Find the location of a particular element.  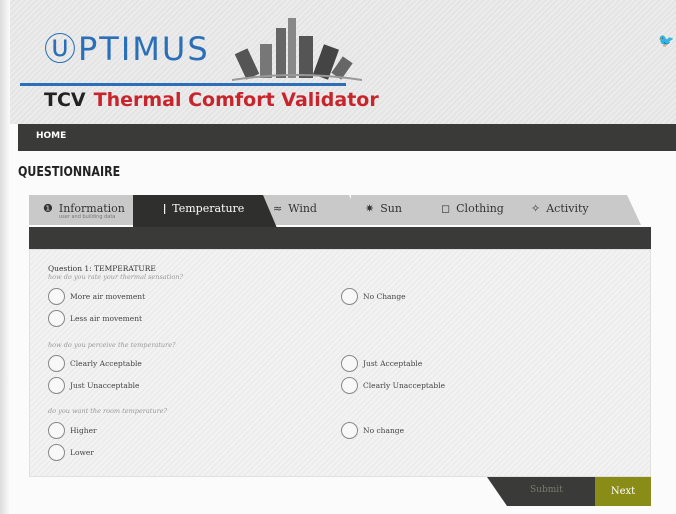

tab-activity: ✧ Activity is located at coordinates (579, 210).